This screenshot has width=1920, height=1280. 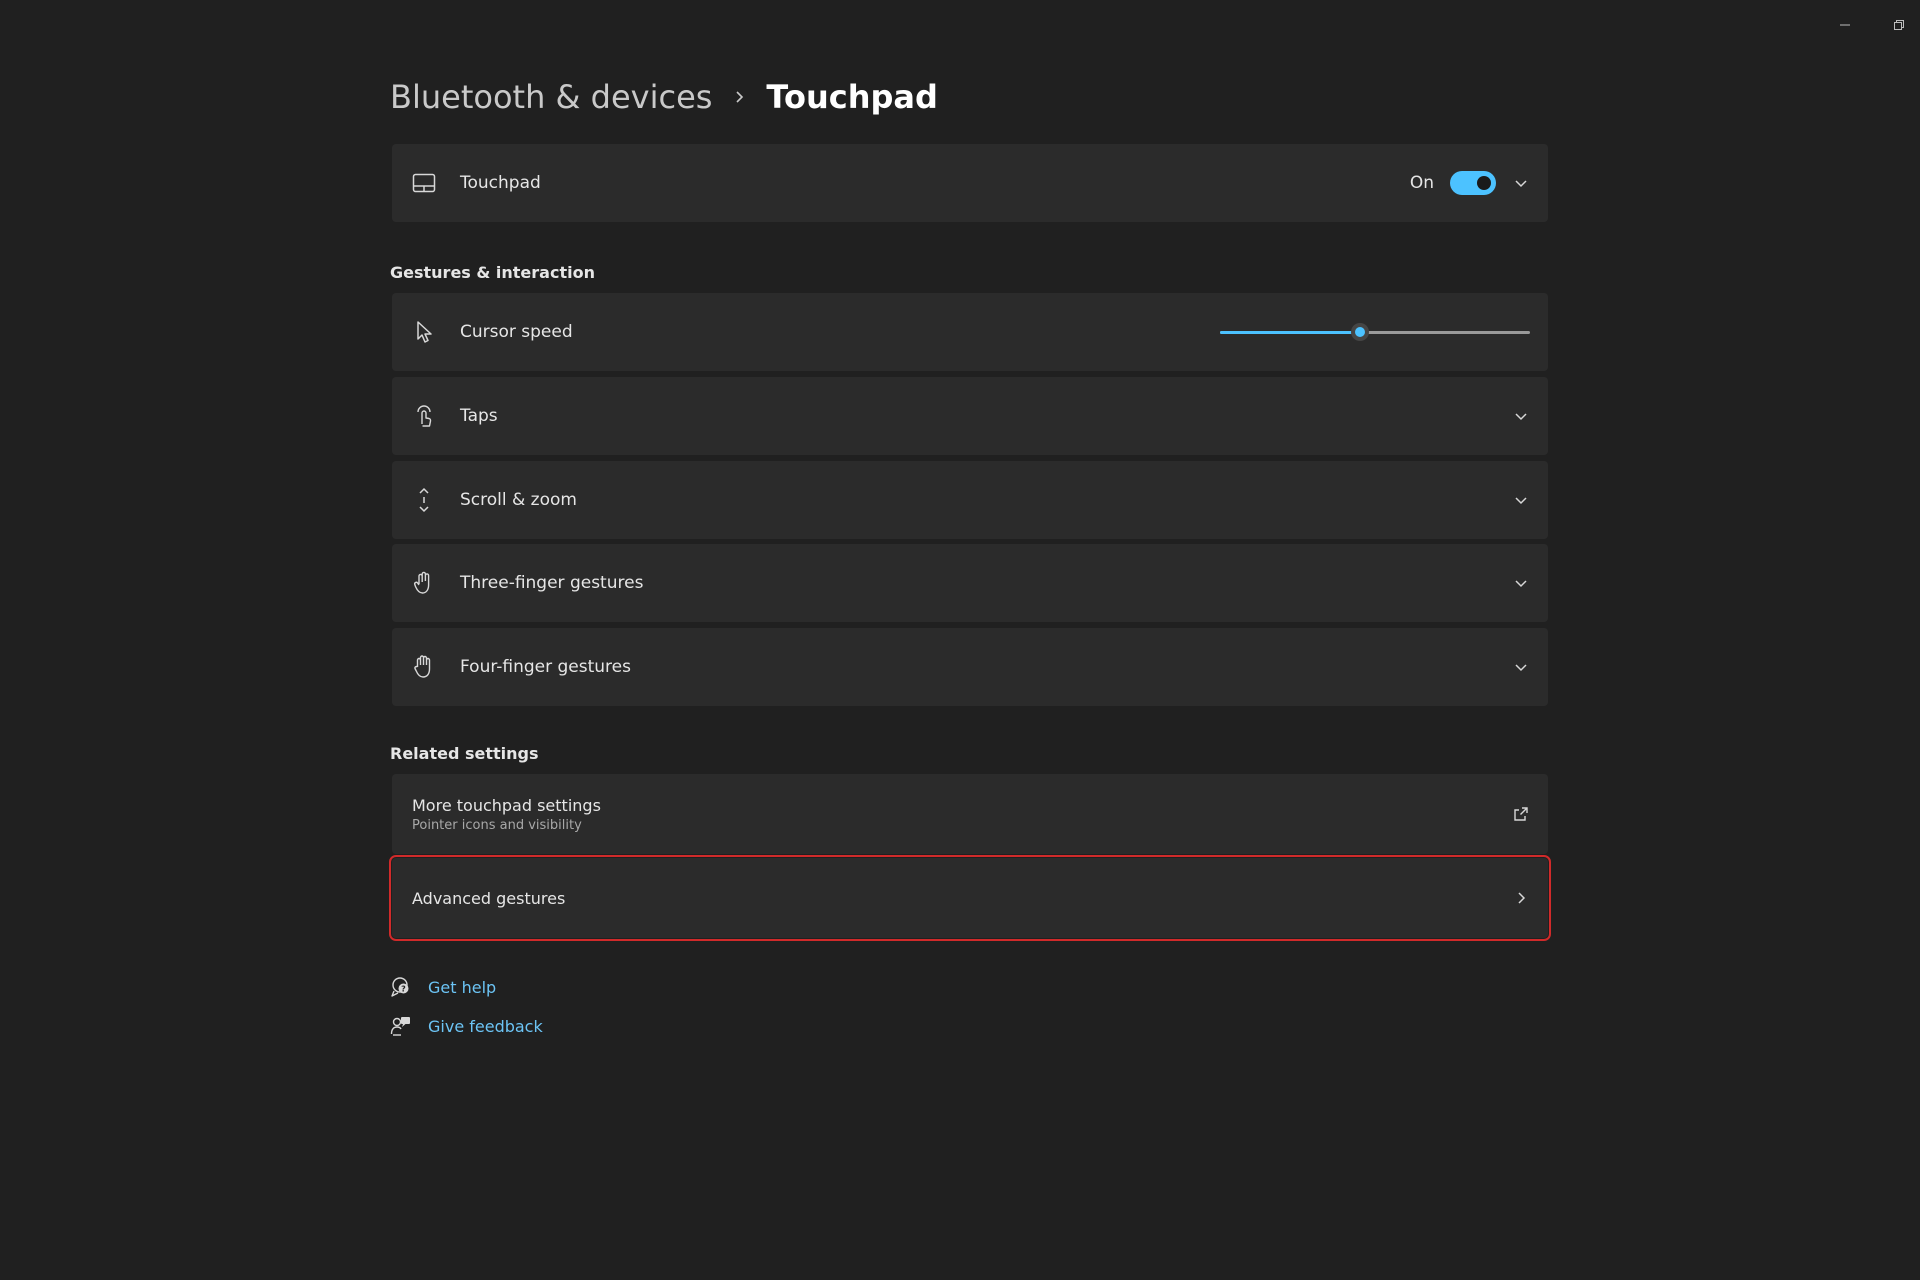 I want to click on window-controls, so click(x=1872, y=25).